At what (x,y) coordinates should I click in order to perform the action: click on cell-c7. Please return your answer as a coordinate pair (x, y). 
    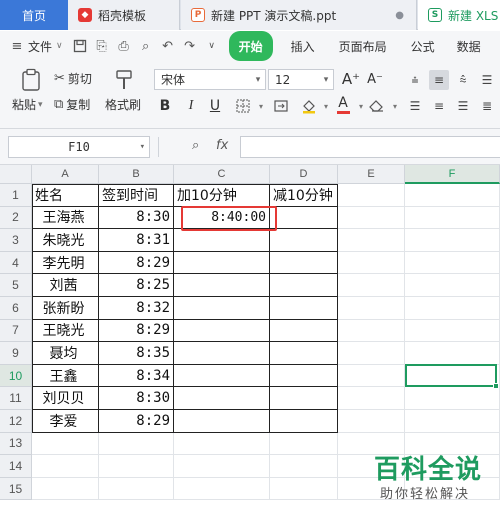
    Looking at the image, I should click on (222, 331).